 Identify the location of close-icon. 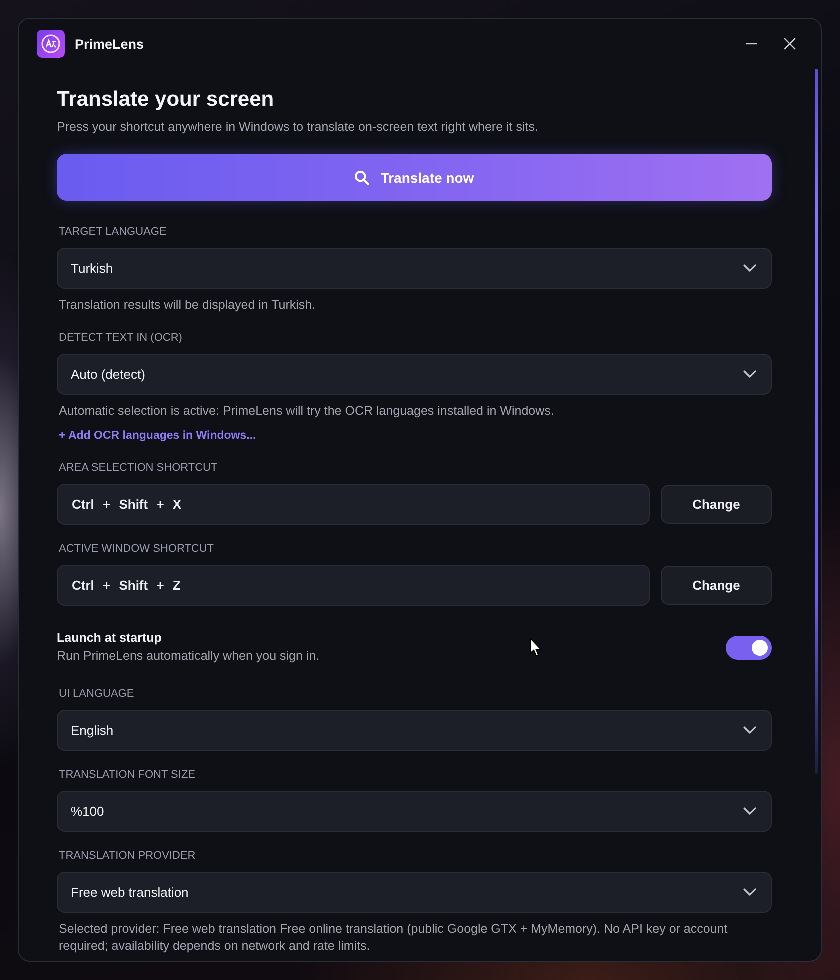
(790, 44).